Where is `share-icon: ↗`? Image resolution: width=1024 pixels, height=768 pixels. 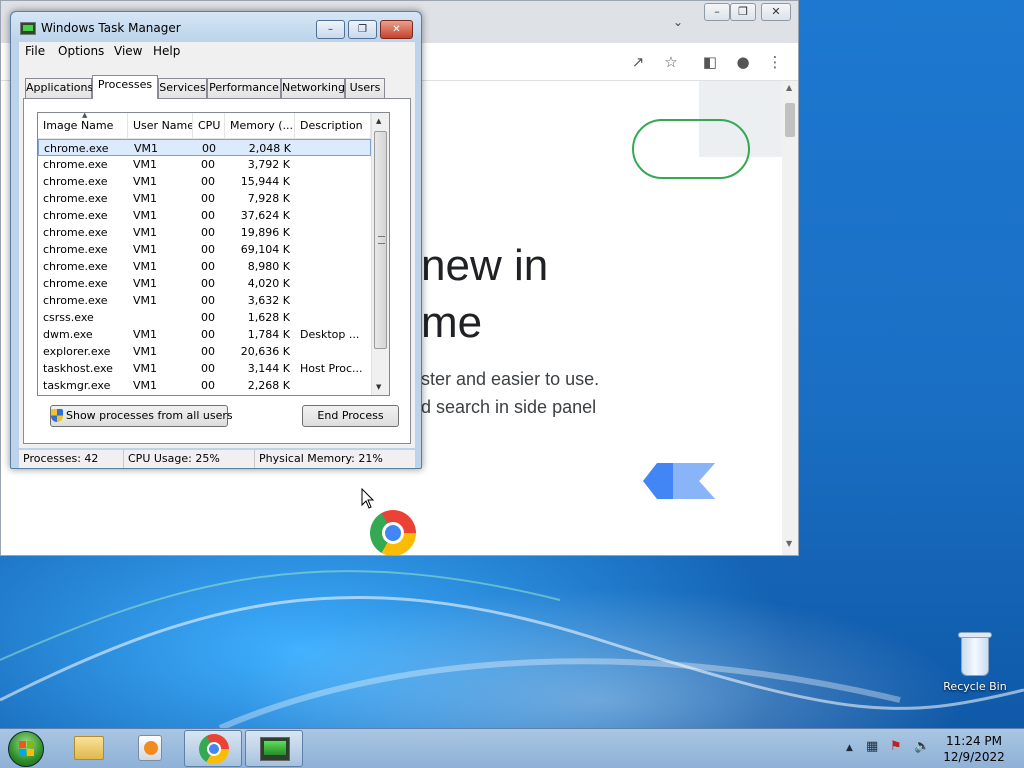 share-icon: ↗ is located at coordinates (638, 62).